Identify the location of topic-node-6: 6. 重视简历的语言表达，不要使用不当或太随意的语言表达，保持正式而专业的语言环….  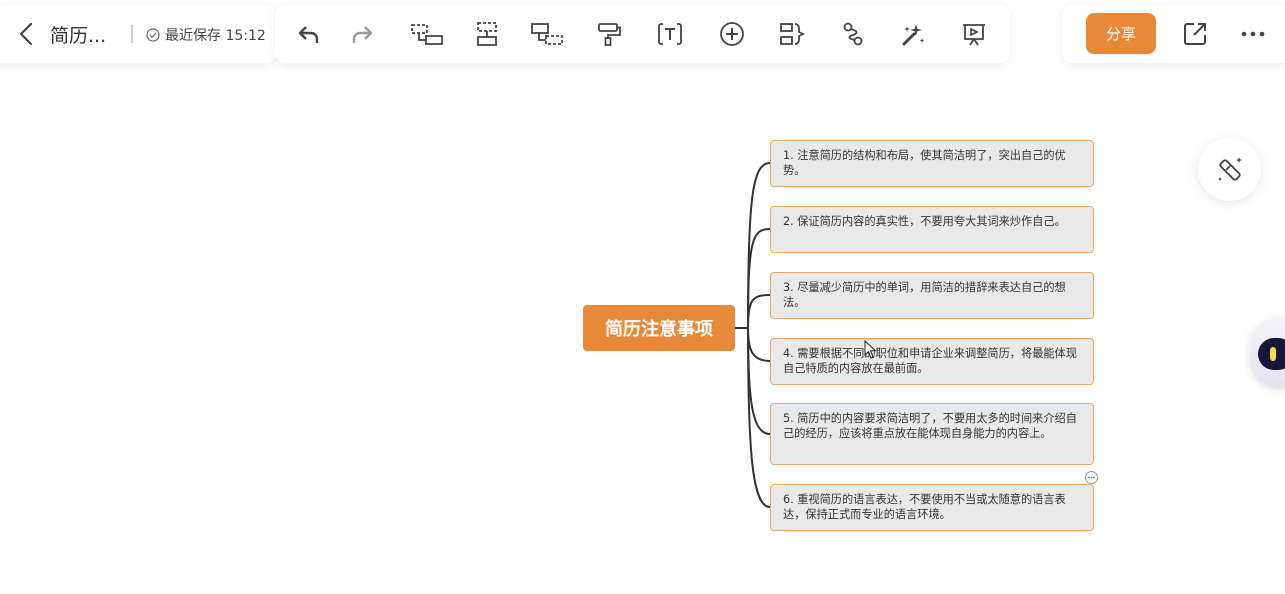
(932, 507).